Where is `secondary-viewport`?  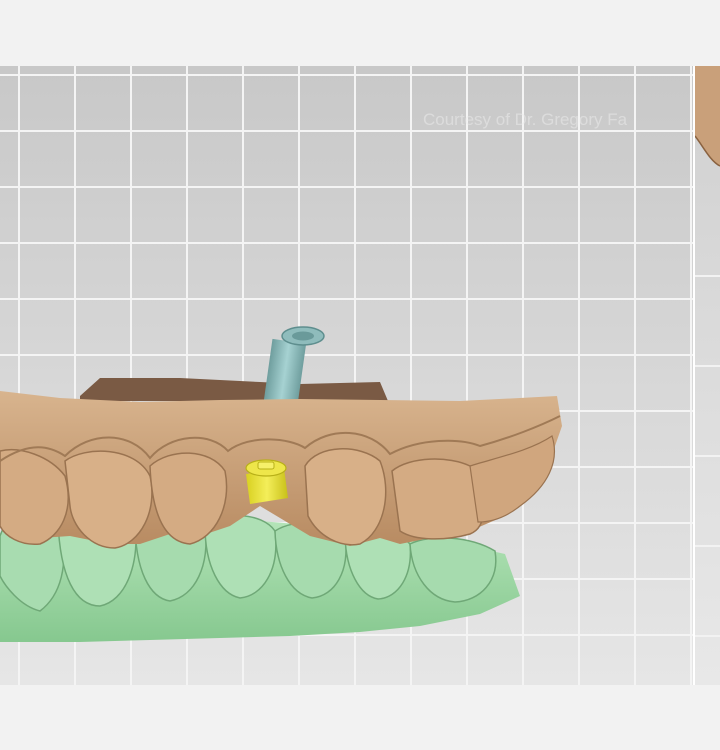 secondary-viewport is located at coordinates (707, 375).